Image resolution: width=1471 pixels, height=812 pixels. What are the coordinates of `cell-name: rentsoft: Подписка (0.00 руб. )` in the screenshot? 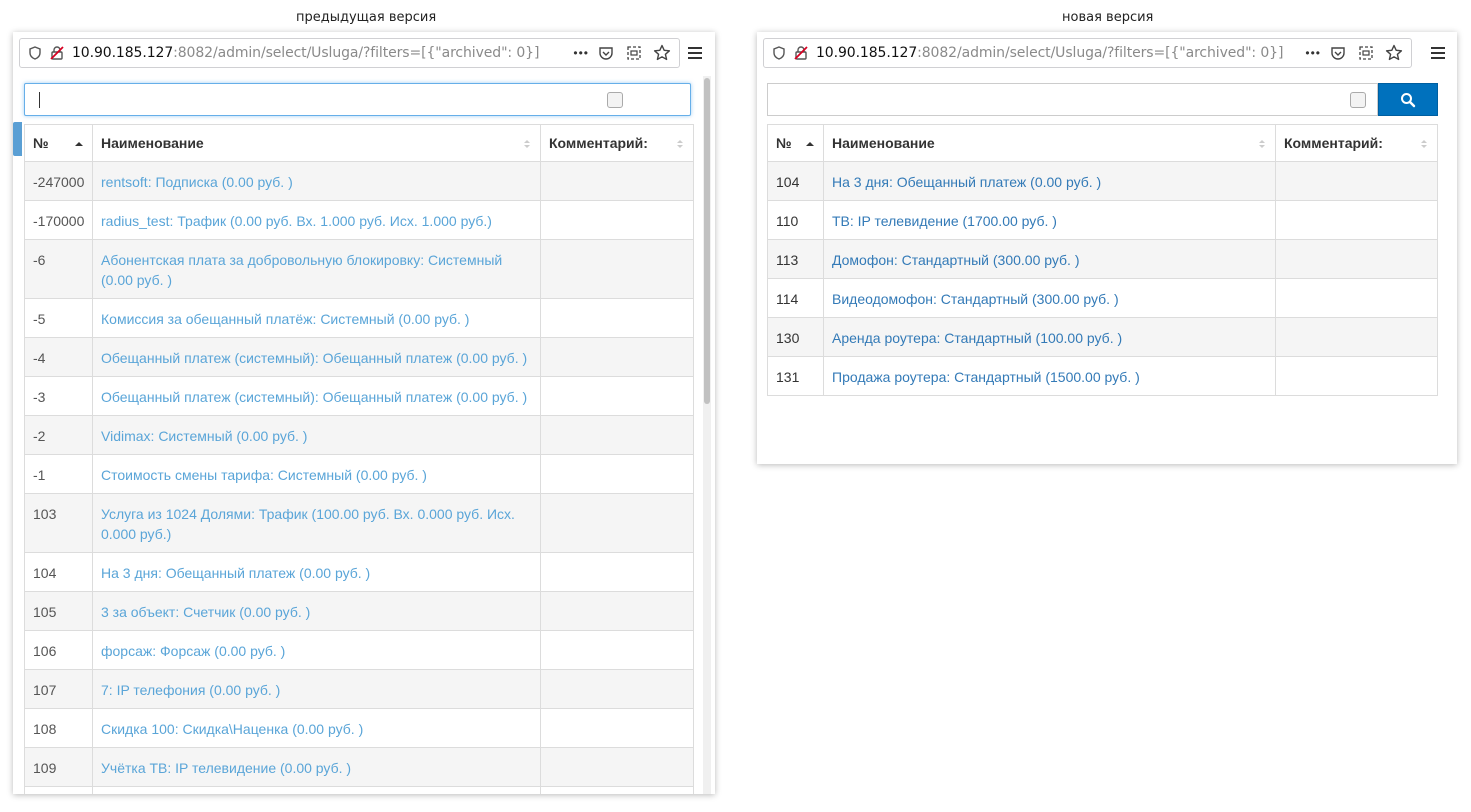 It's located at (316, 181).